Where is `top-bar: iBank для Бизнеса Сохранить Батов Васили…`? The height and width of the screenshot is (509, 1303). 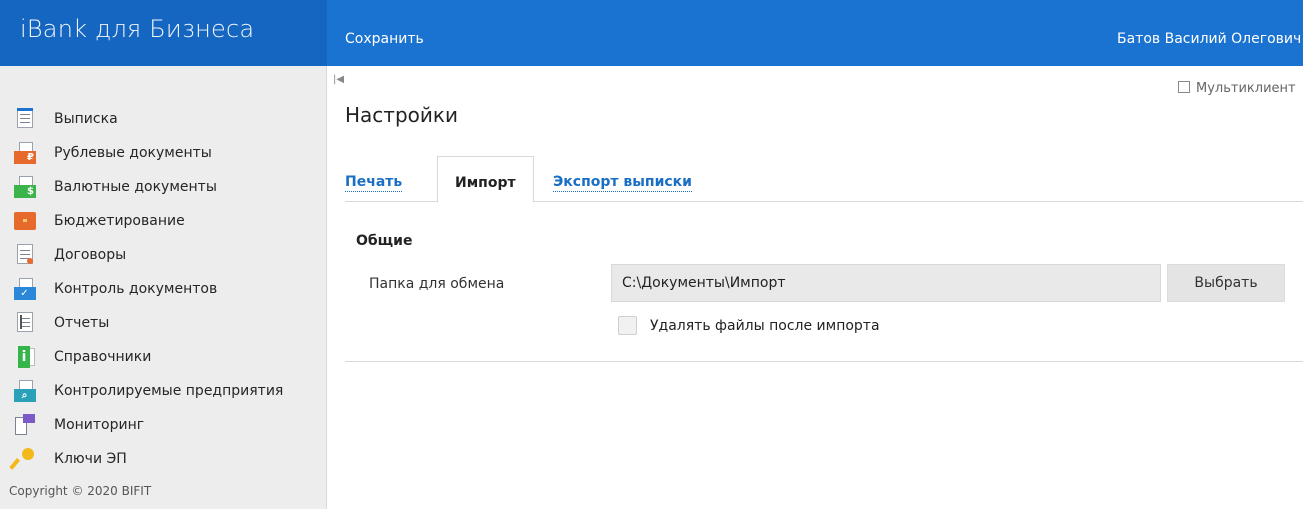
top-bar: iBank для Бизнеса Сохранить Батов Васили… is located at coordinates (651, 33).